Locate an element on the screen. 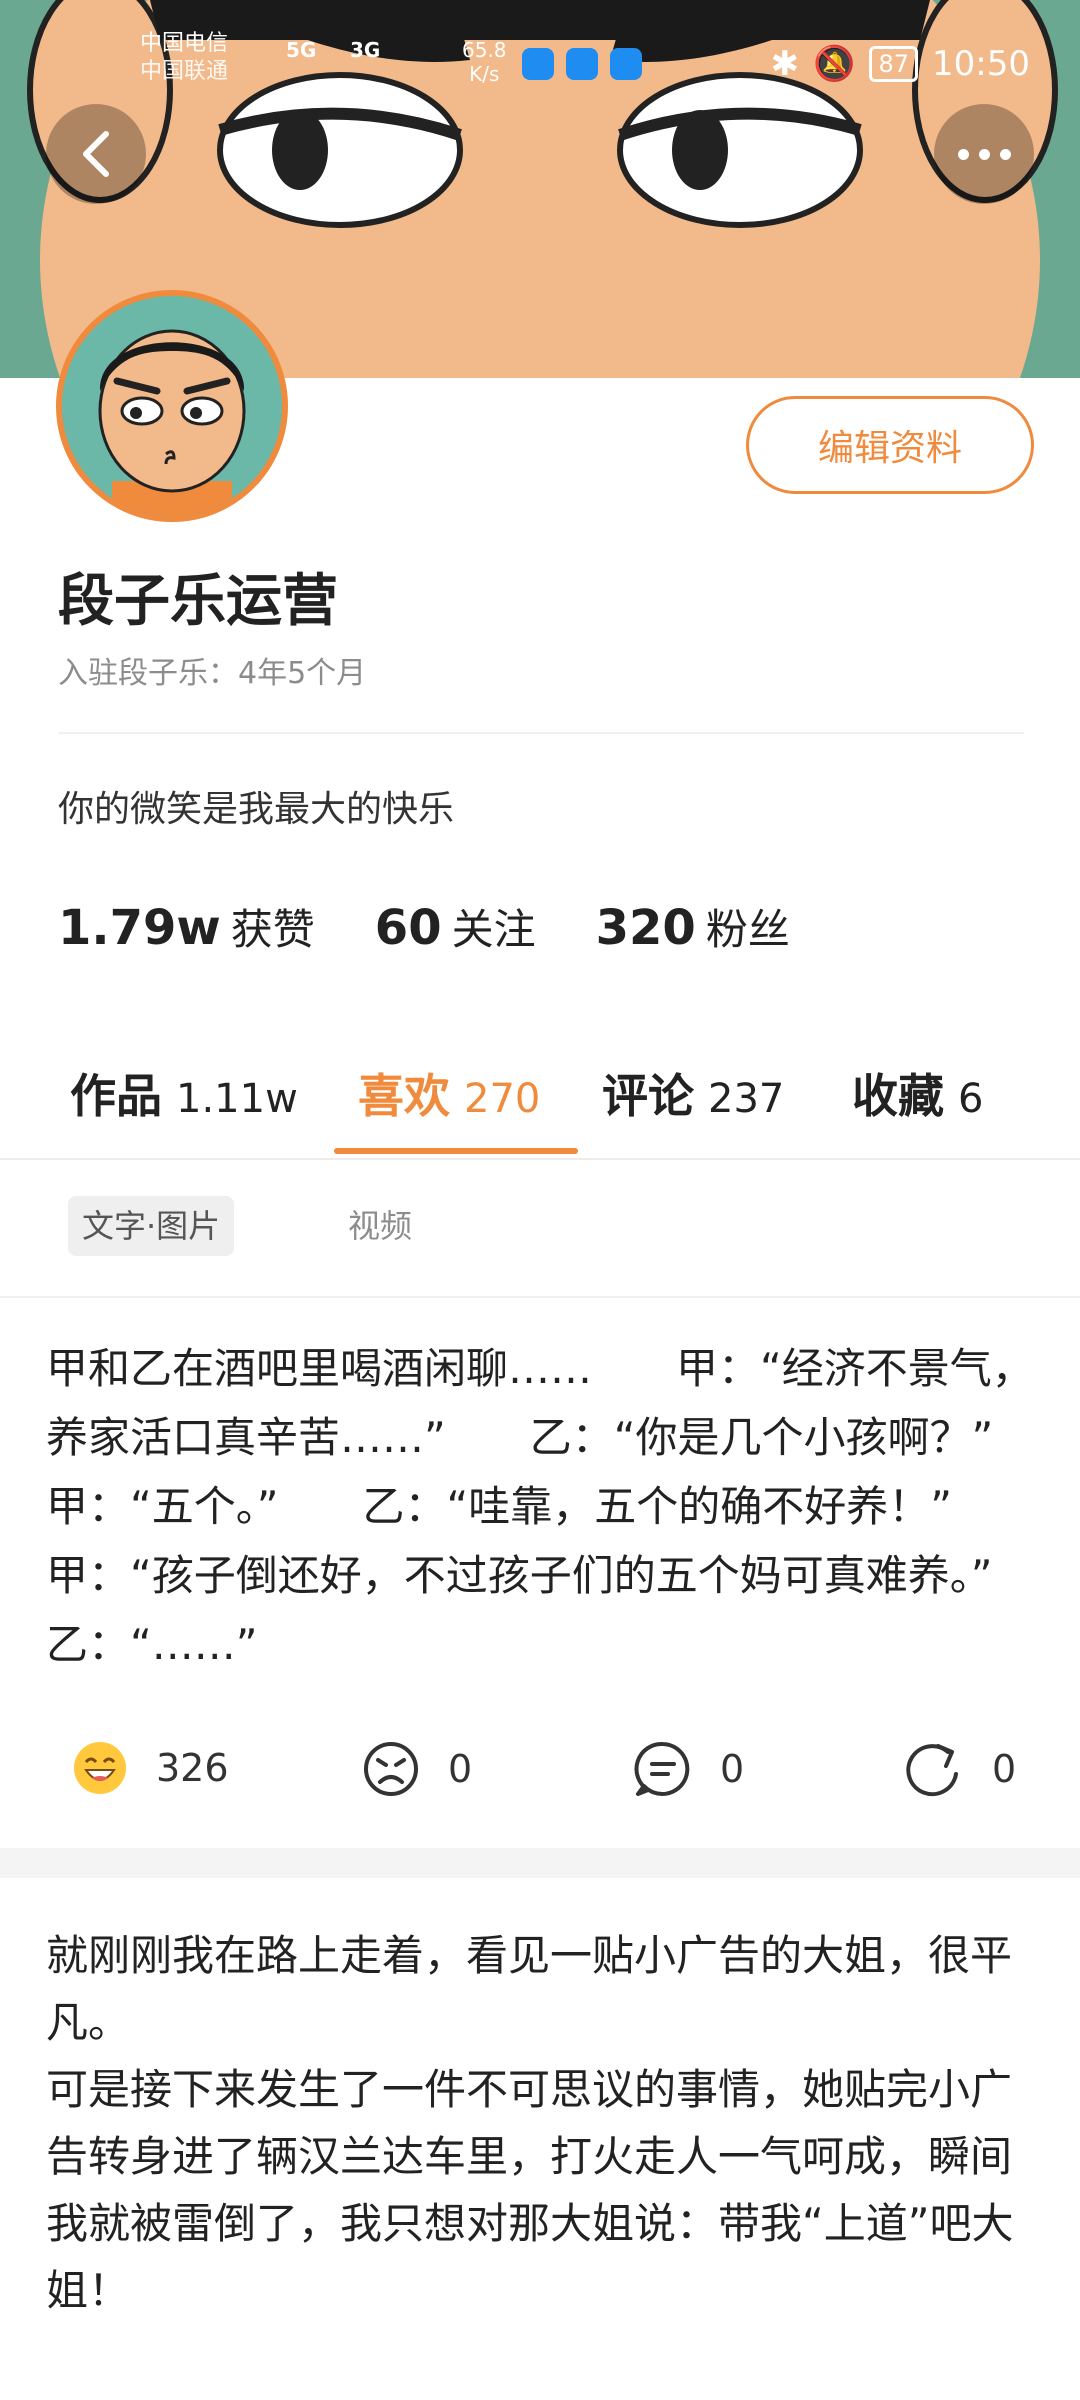 The image size is (1080, 2400). divider is located at coordinates (541, 733).